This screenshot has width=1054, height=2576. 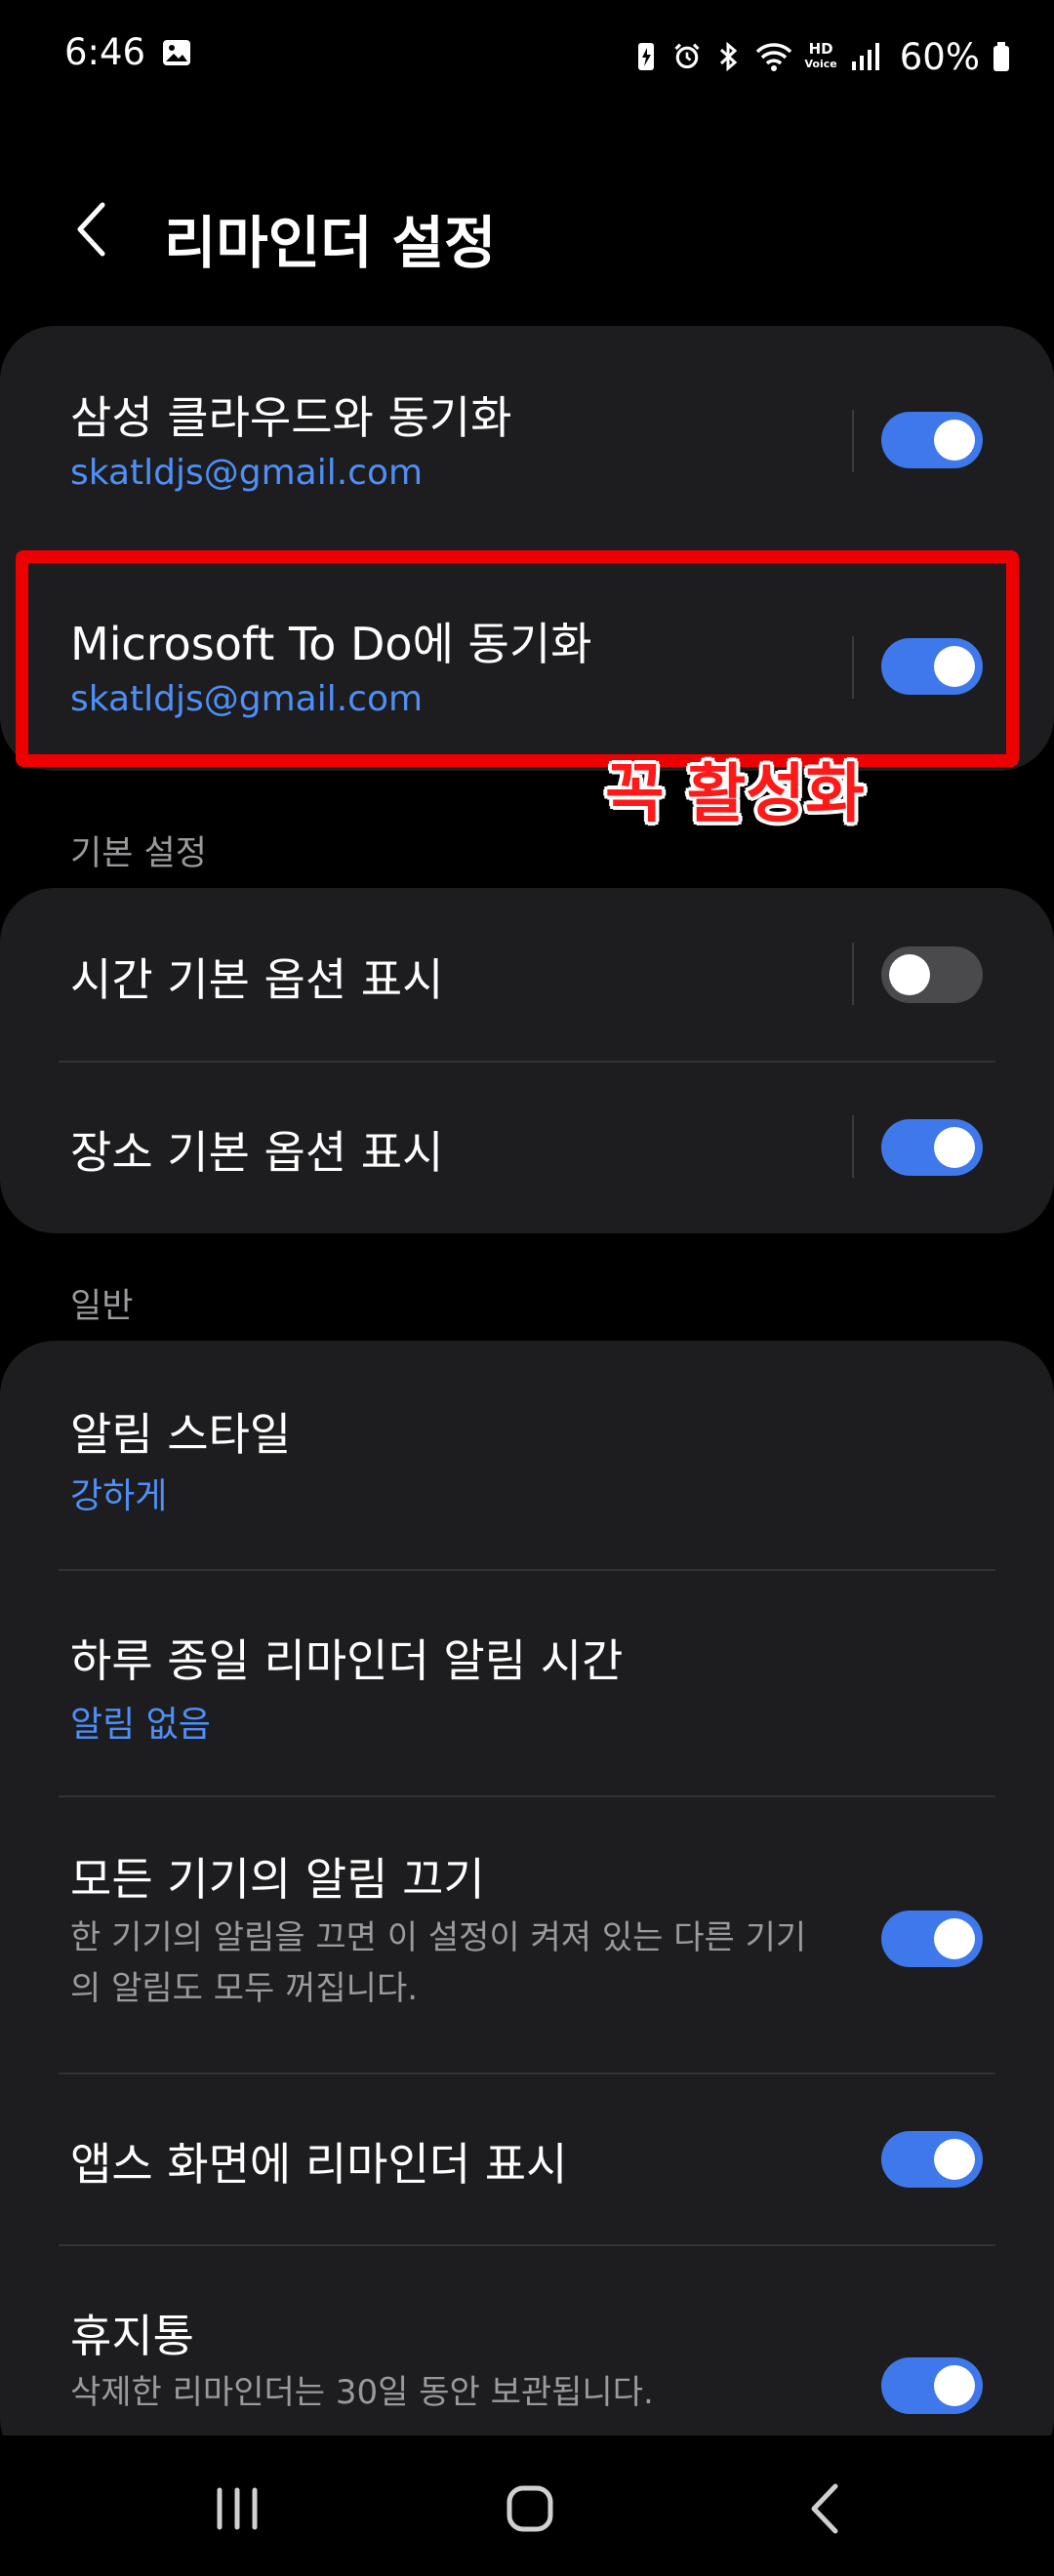 What do you see at coordinates (932, 1147) in the screenshot?
I see `place-default-option-toggle` at bounding box center [932, 1147].